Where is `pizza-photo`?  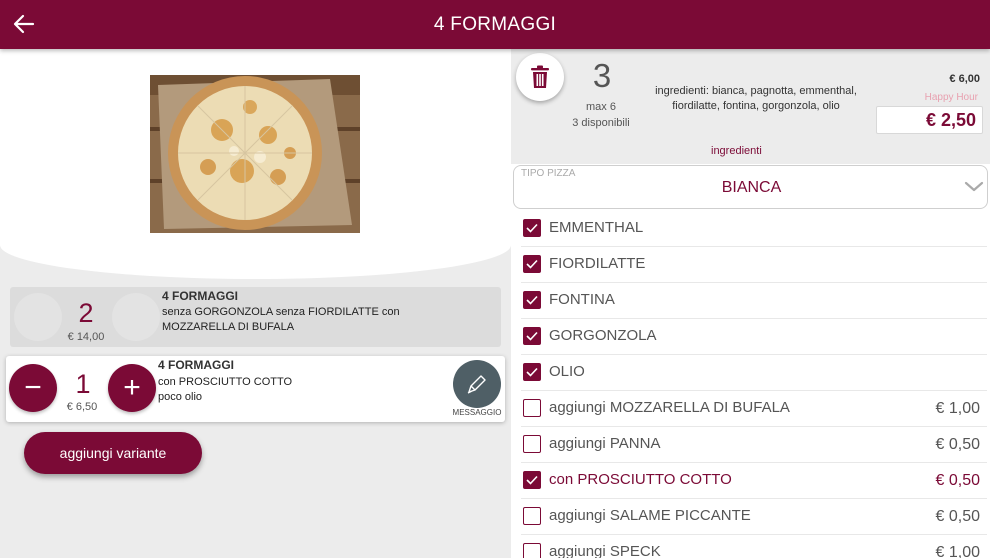 pizza-photo is located at coordinates (255, 154).